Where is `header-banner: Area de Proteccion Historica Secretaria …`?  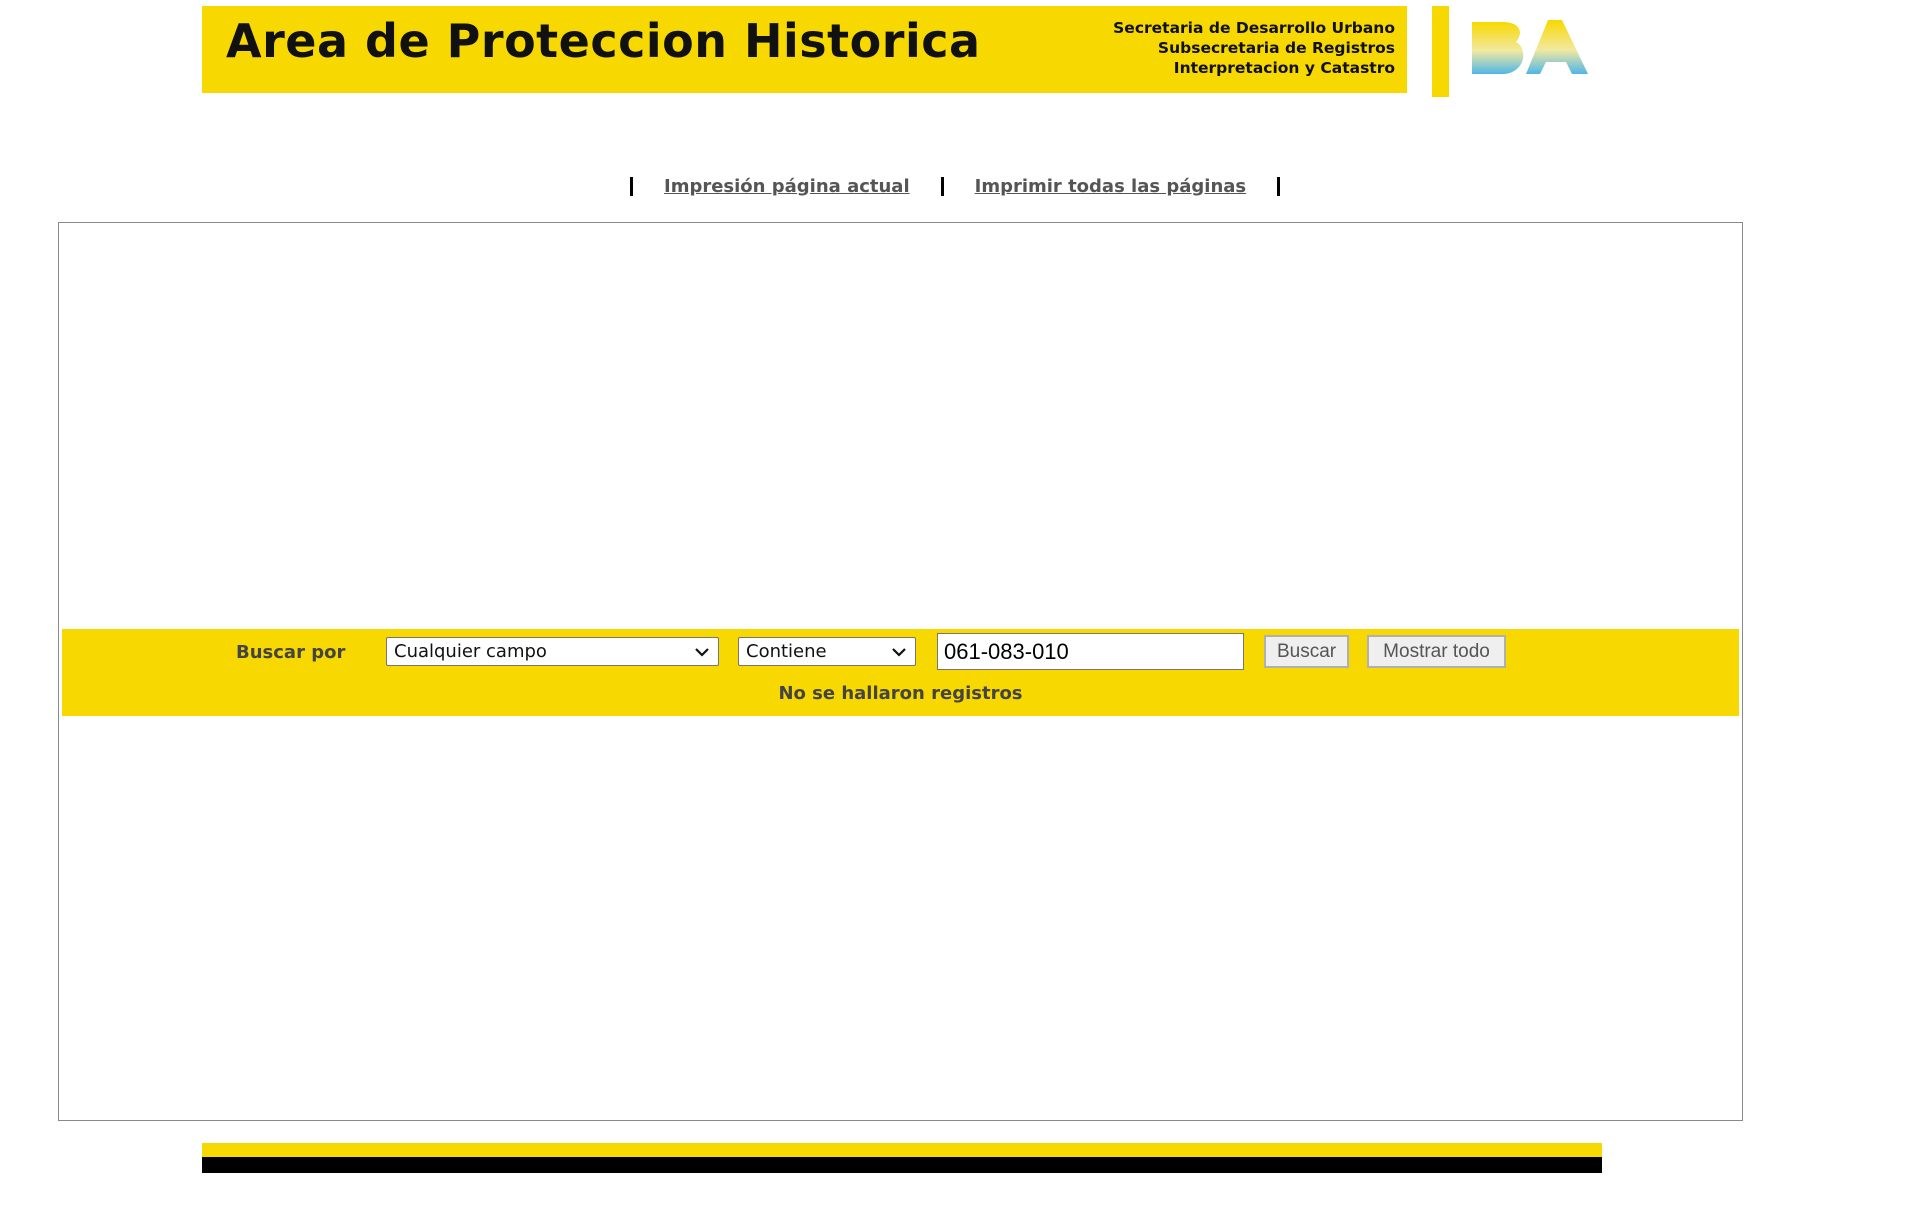
header-banner: Area de Proteccion Historica Secretaria … is located at coordinates (804, 49).